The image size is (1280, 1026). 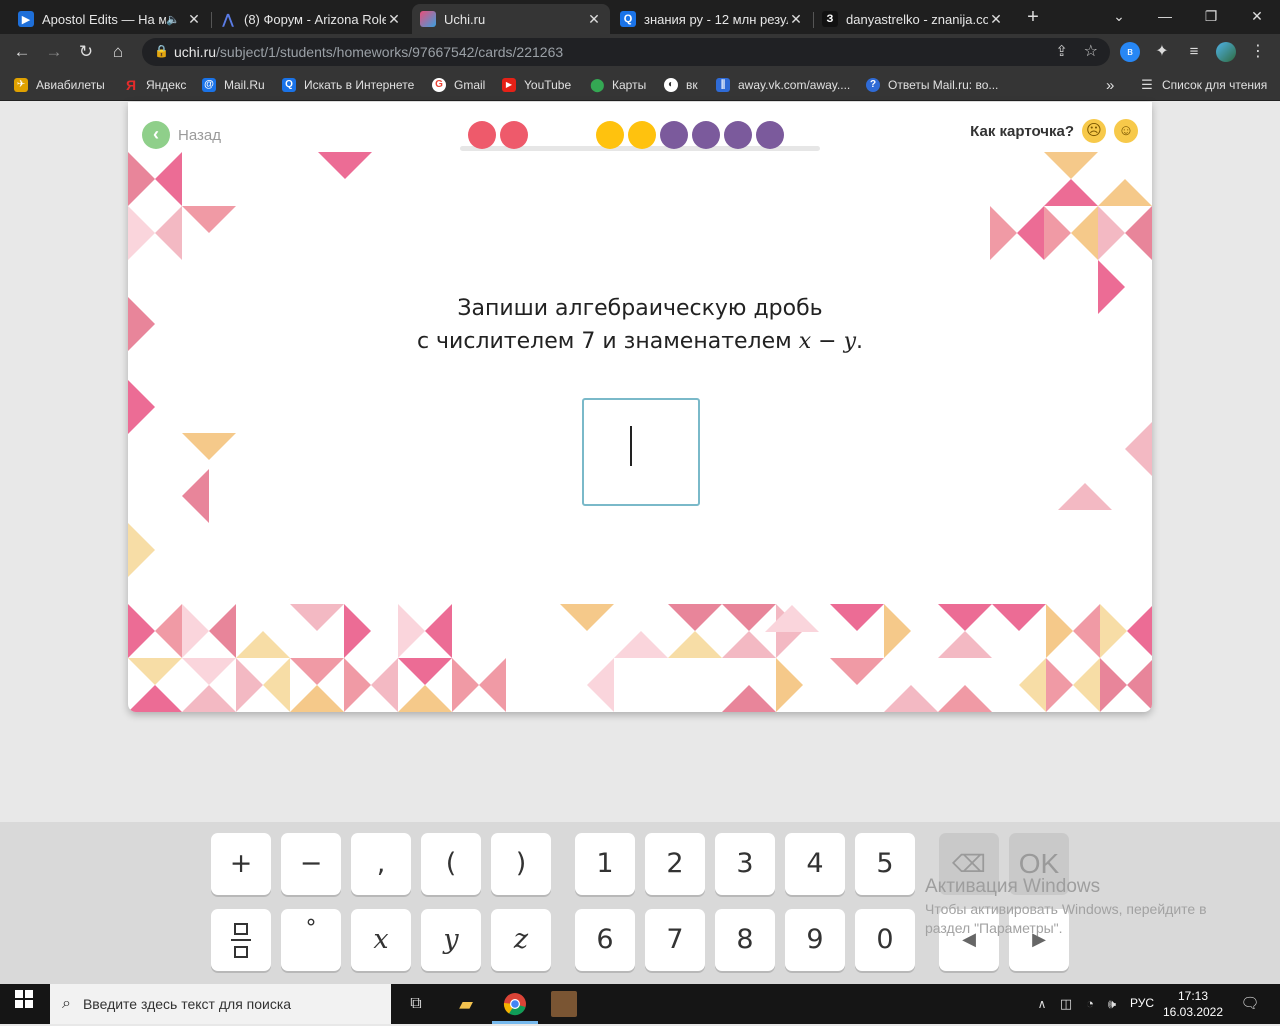 What do you see at coordinates (631, 446) in the screenshot?
I see `text-cursor` at bounding box center [631, 446].